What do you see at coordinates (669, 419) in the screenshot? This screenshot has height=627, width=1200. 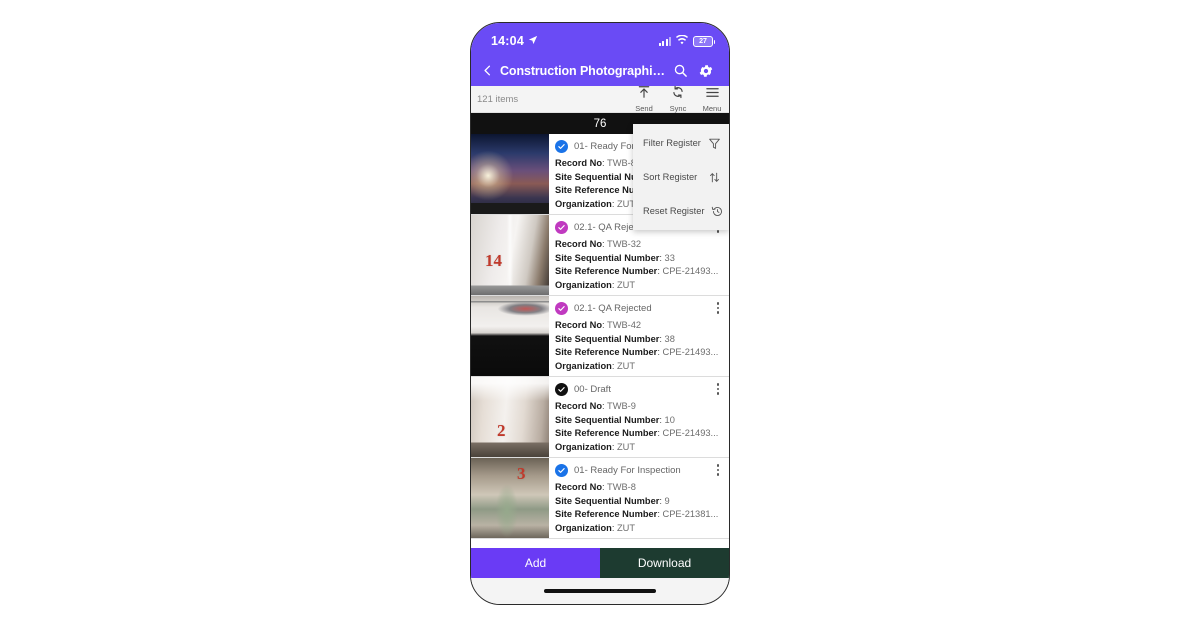 I see `site-sequential-number-value: 10` at bounding box center [669, 419].